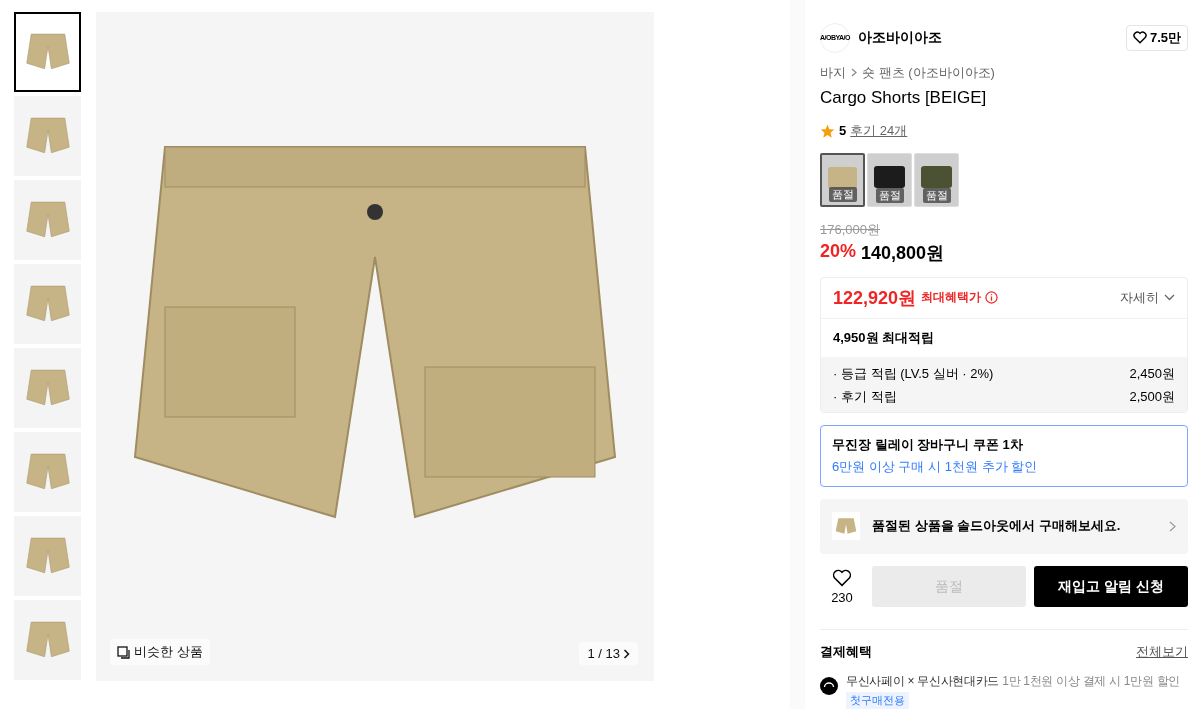 Image resolution: width=1200 pixels, height=709 pixels. What do you see at coordinates (903, 253) in the screenshot?
I see `sale-price: 140,800원` at bounding box center [903, 253].